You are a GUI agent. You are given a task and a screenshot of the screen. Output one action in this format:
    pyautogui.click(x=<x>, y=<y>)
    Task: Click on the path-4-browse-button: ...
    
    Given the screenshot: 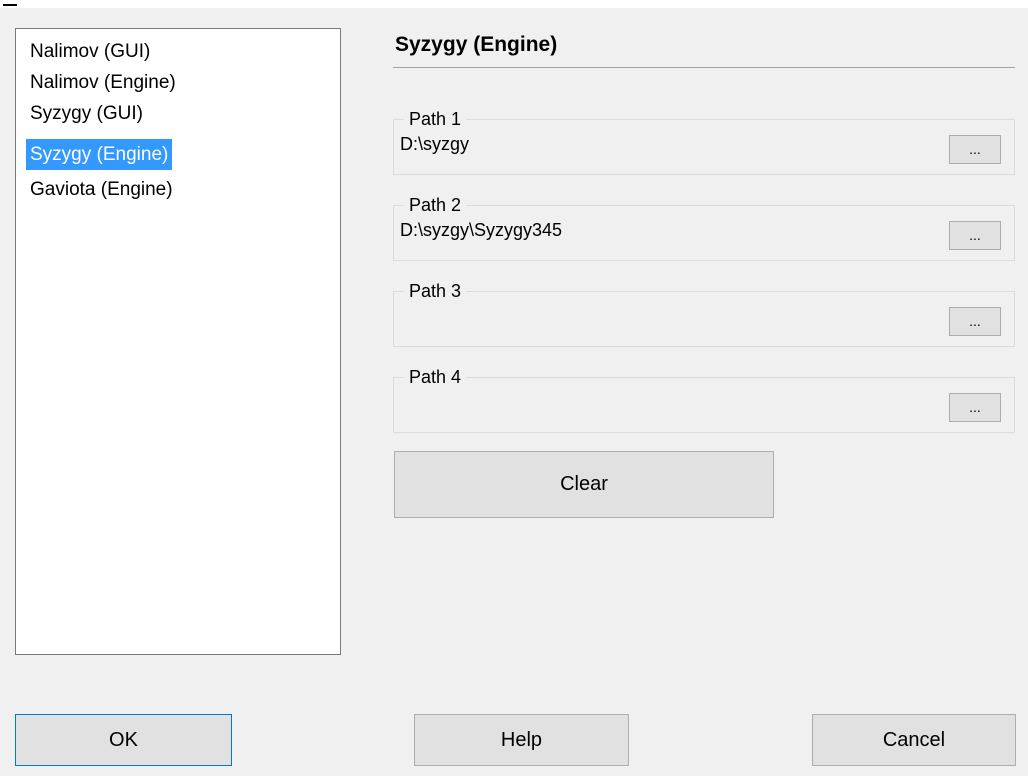 What is the action you would take?
    pyautogui.click(x=975, y=407)
    